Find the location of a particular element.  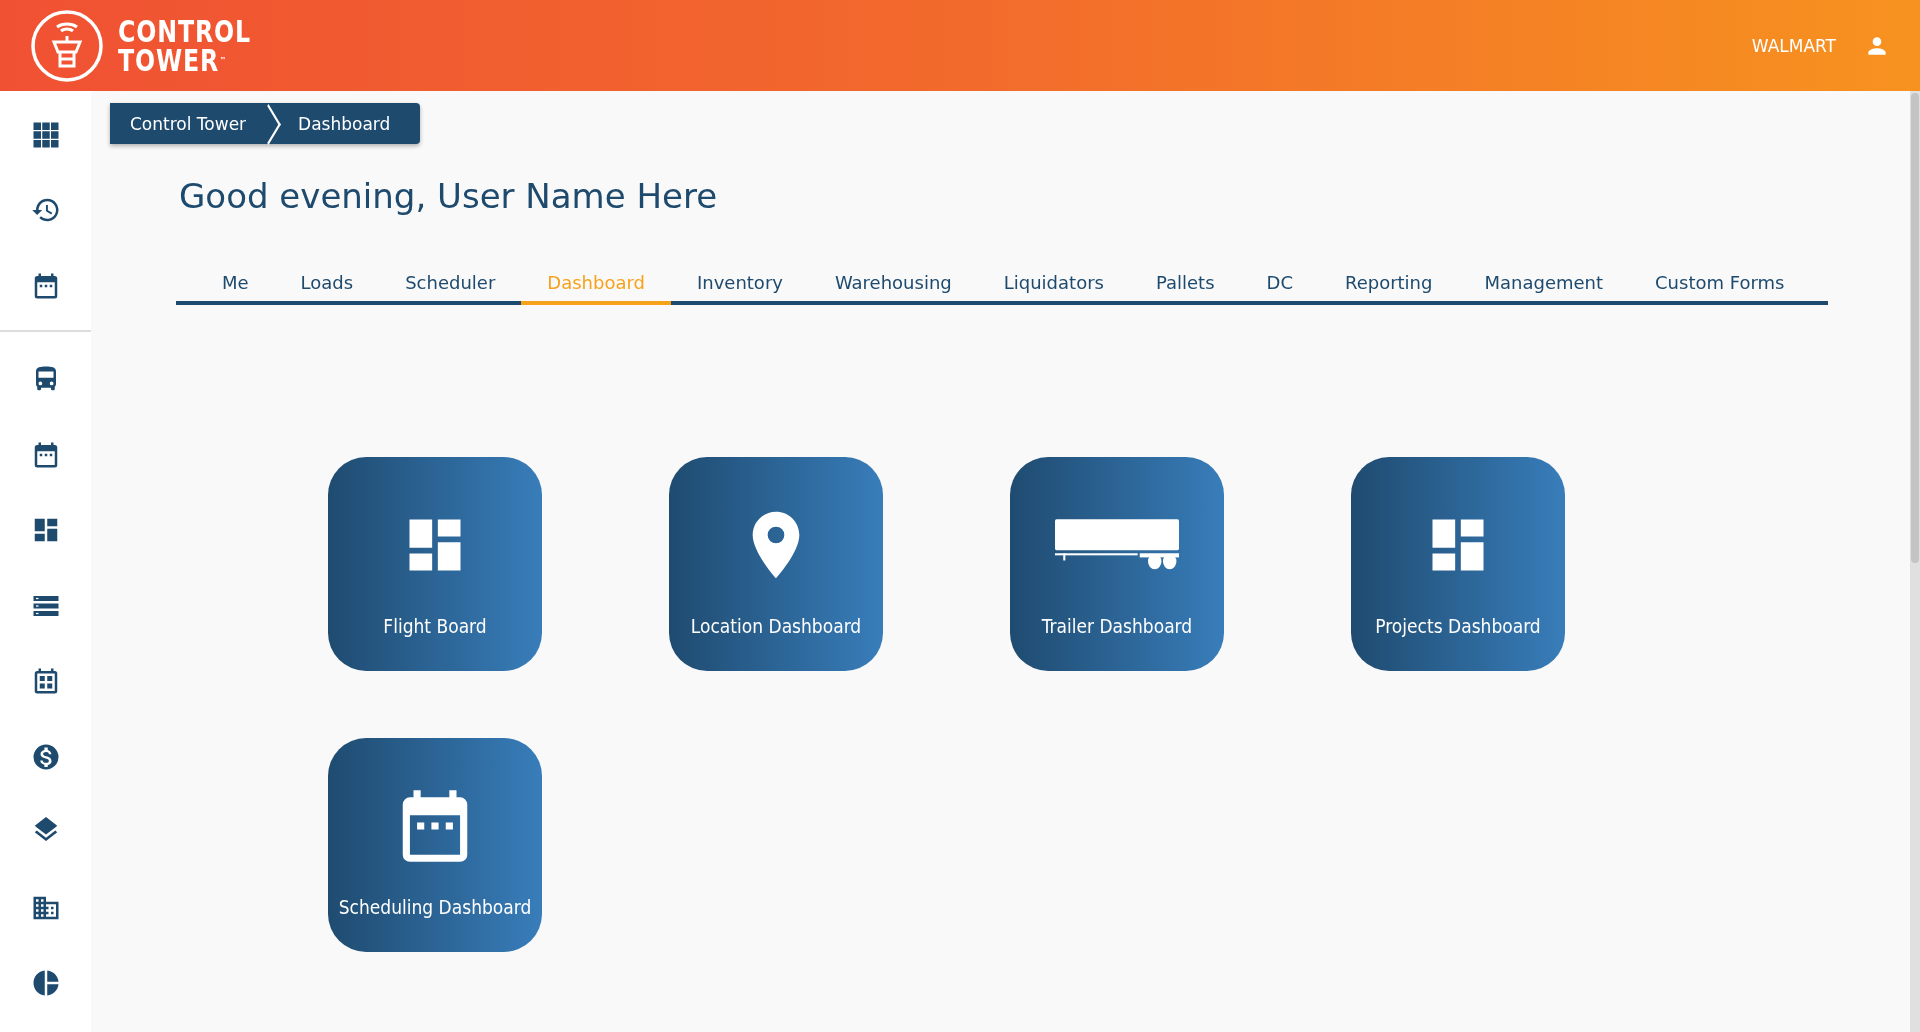

dashboard-tile: Scheduling Dashboard is located at coordinates (435, 845).